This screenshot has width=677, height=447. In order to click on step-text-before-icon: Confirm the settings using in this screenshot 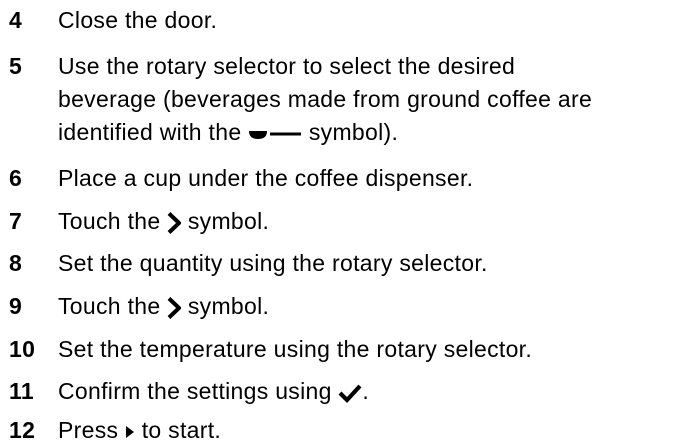, I will do `click(195, 391)`.